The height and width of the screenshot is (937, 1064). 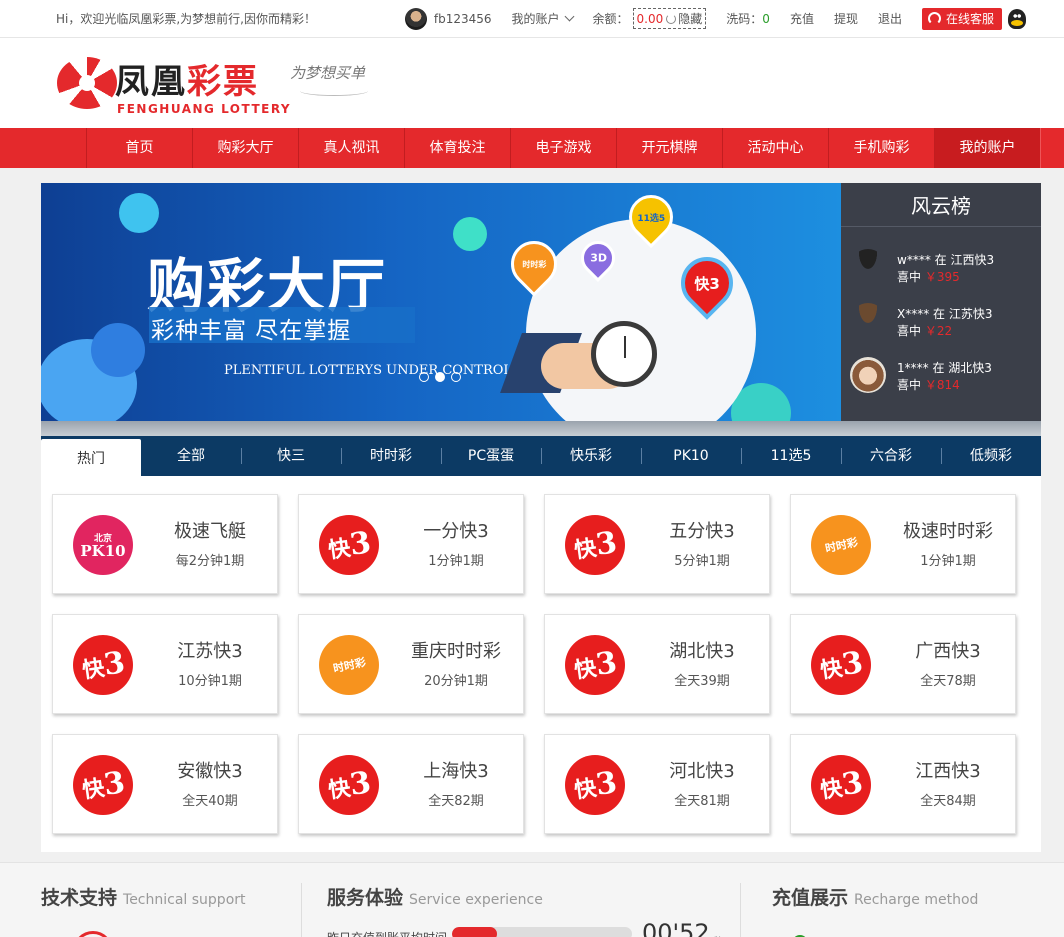 I want to click on pk10-logo-text: PK10, so click(x=103, y=551).